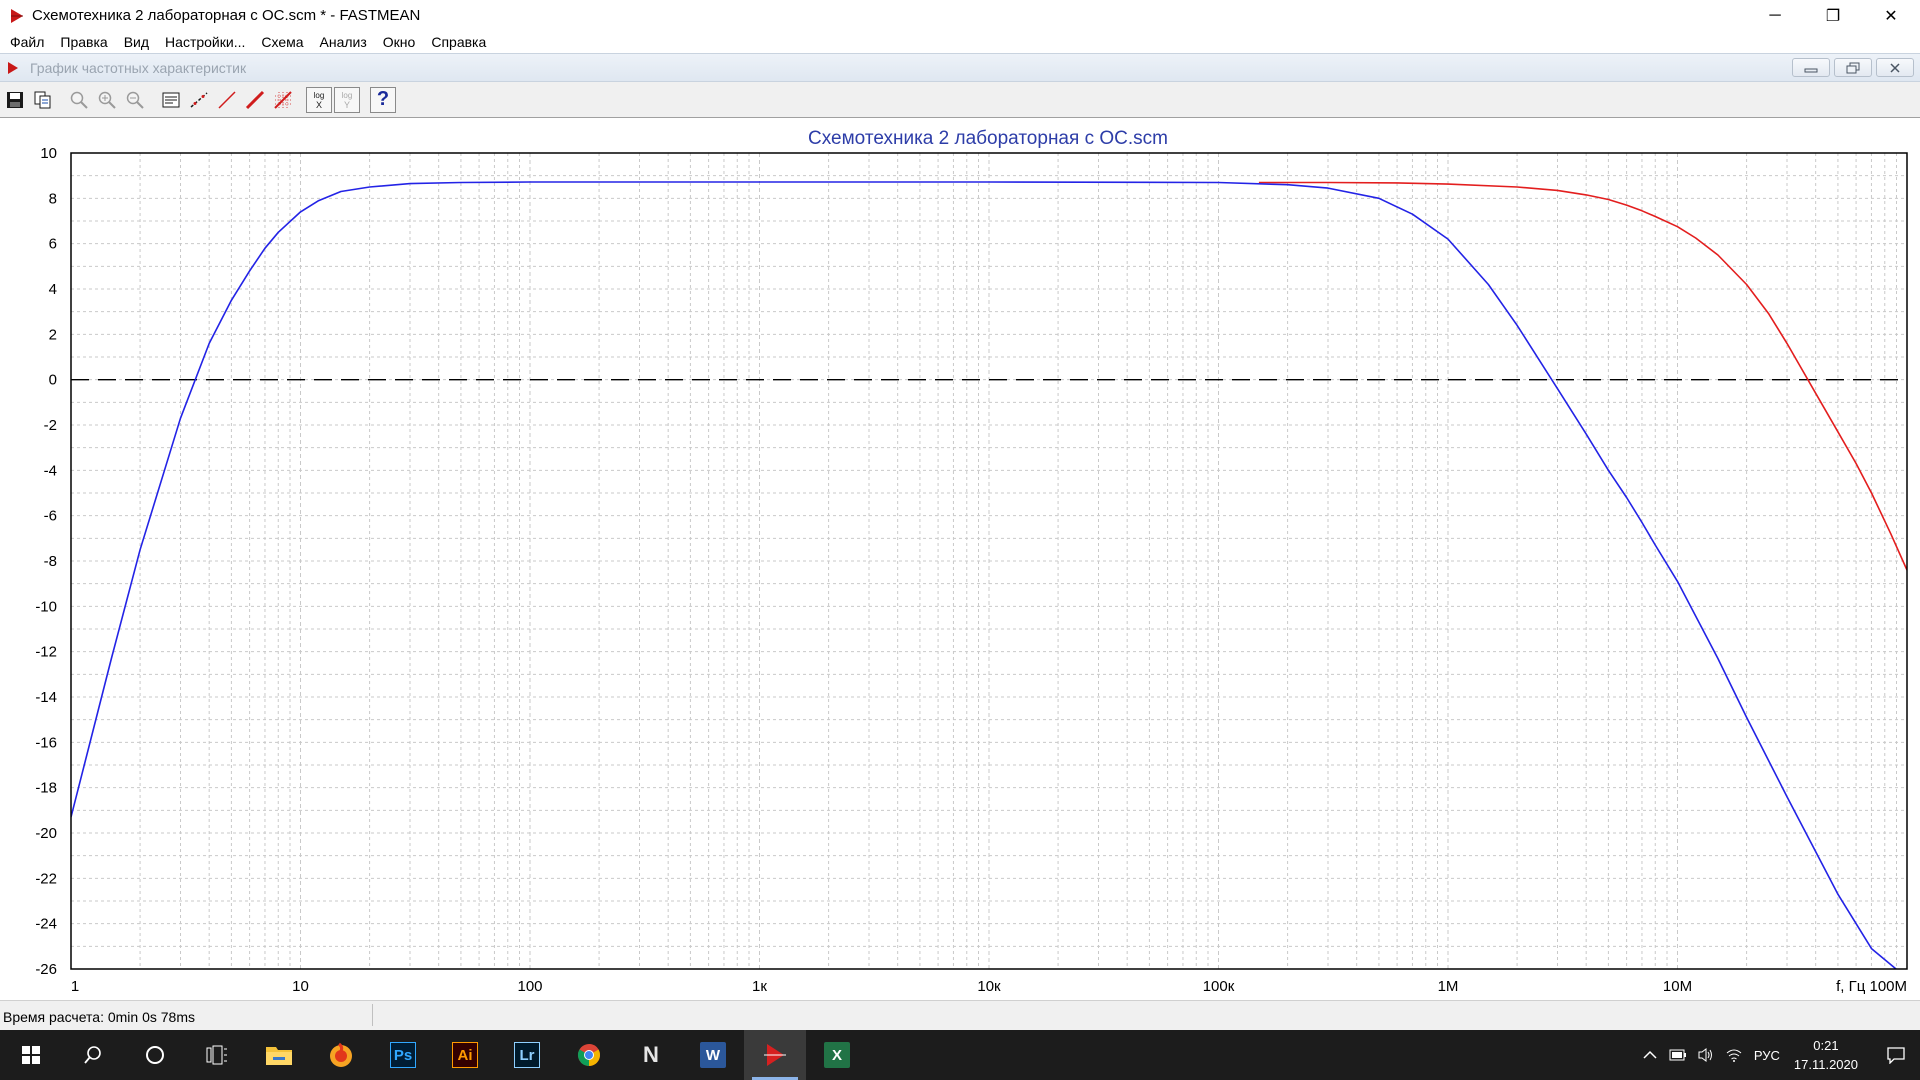  Describe the element at coordinates (282, 42) in the screenshot. I see `menu-scheme: Схема` at that location.